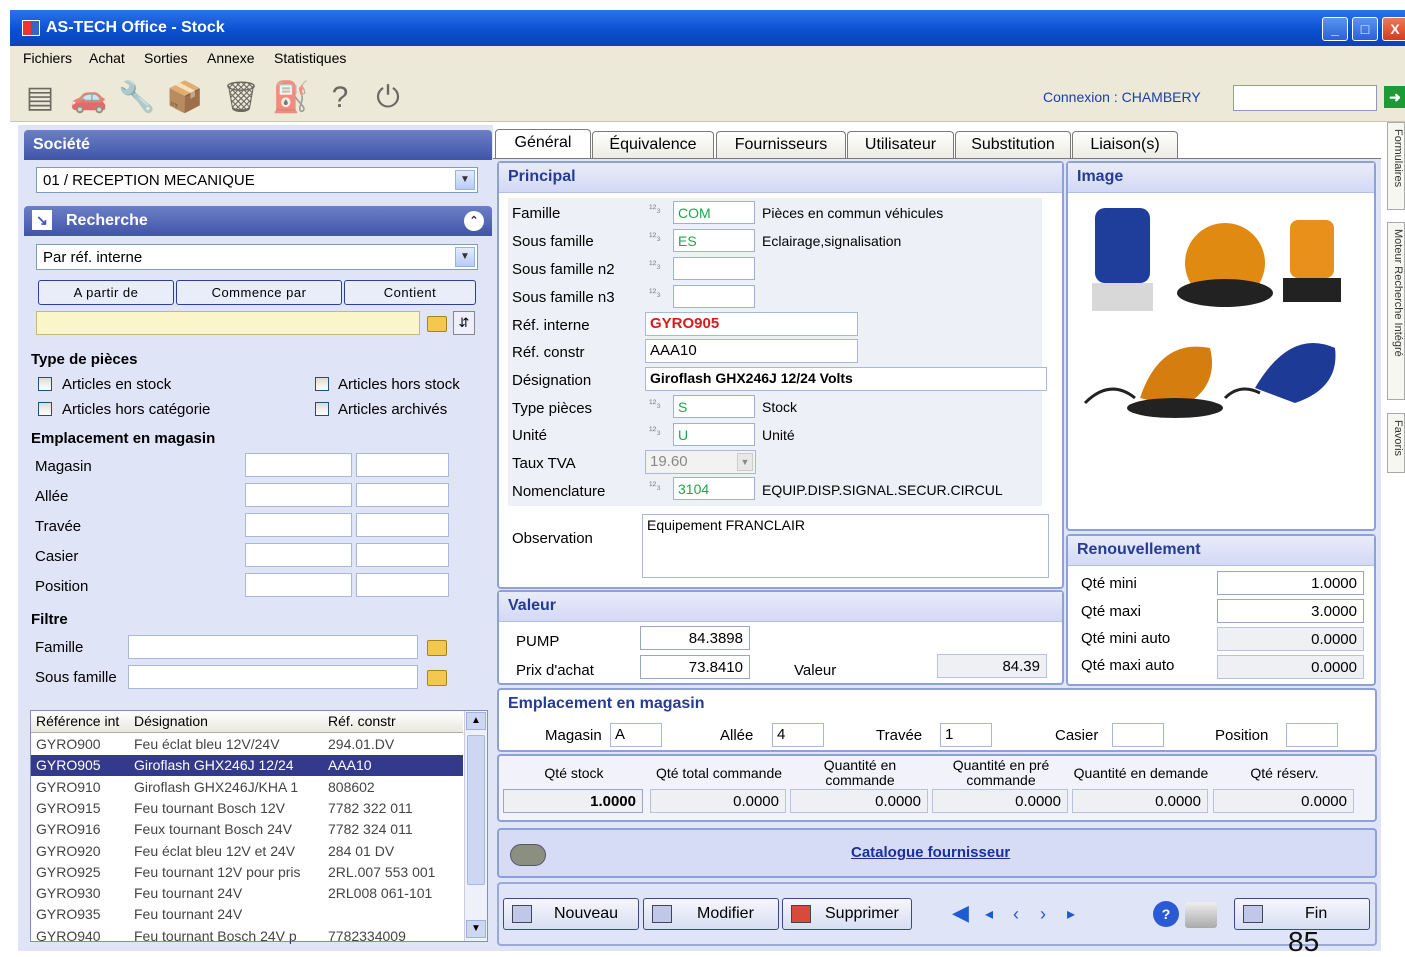 The width and height of the screenshot is (1405, 957). I want to click on search-commence-button: Commence par, so click(259, 292).